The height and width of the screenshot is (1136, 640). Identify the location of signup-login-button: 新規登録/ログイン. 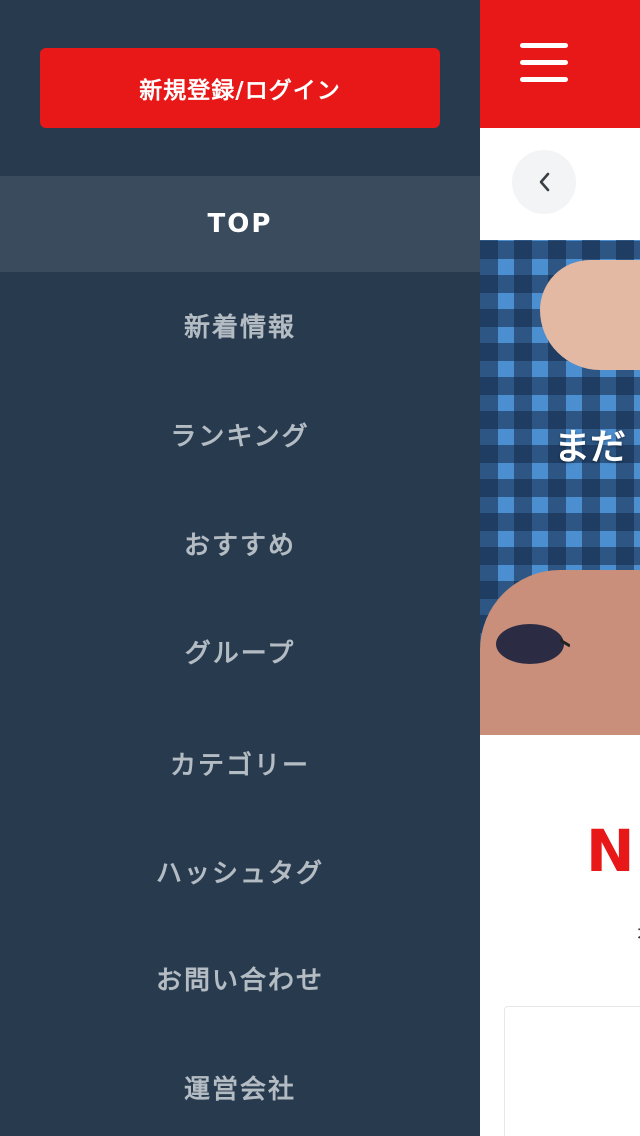
(240, 88).